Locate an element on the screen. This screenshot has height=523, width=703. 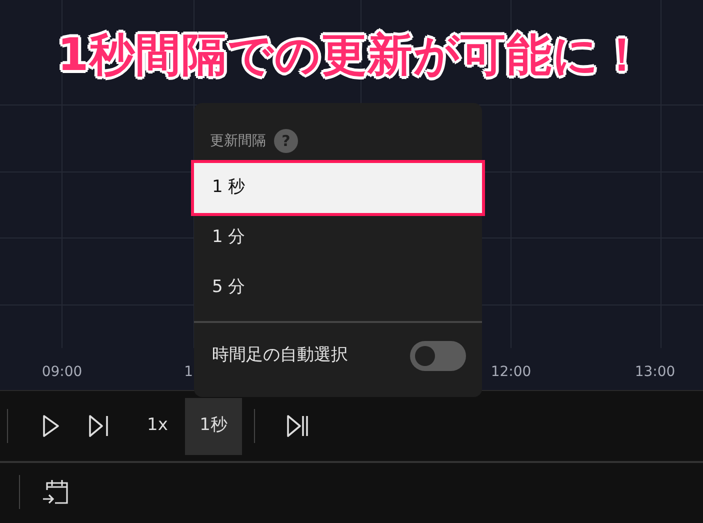
interval-option: 1 秒 is located at coordinates (338, 188).